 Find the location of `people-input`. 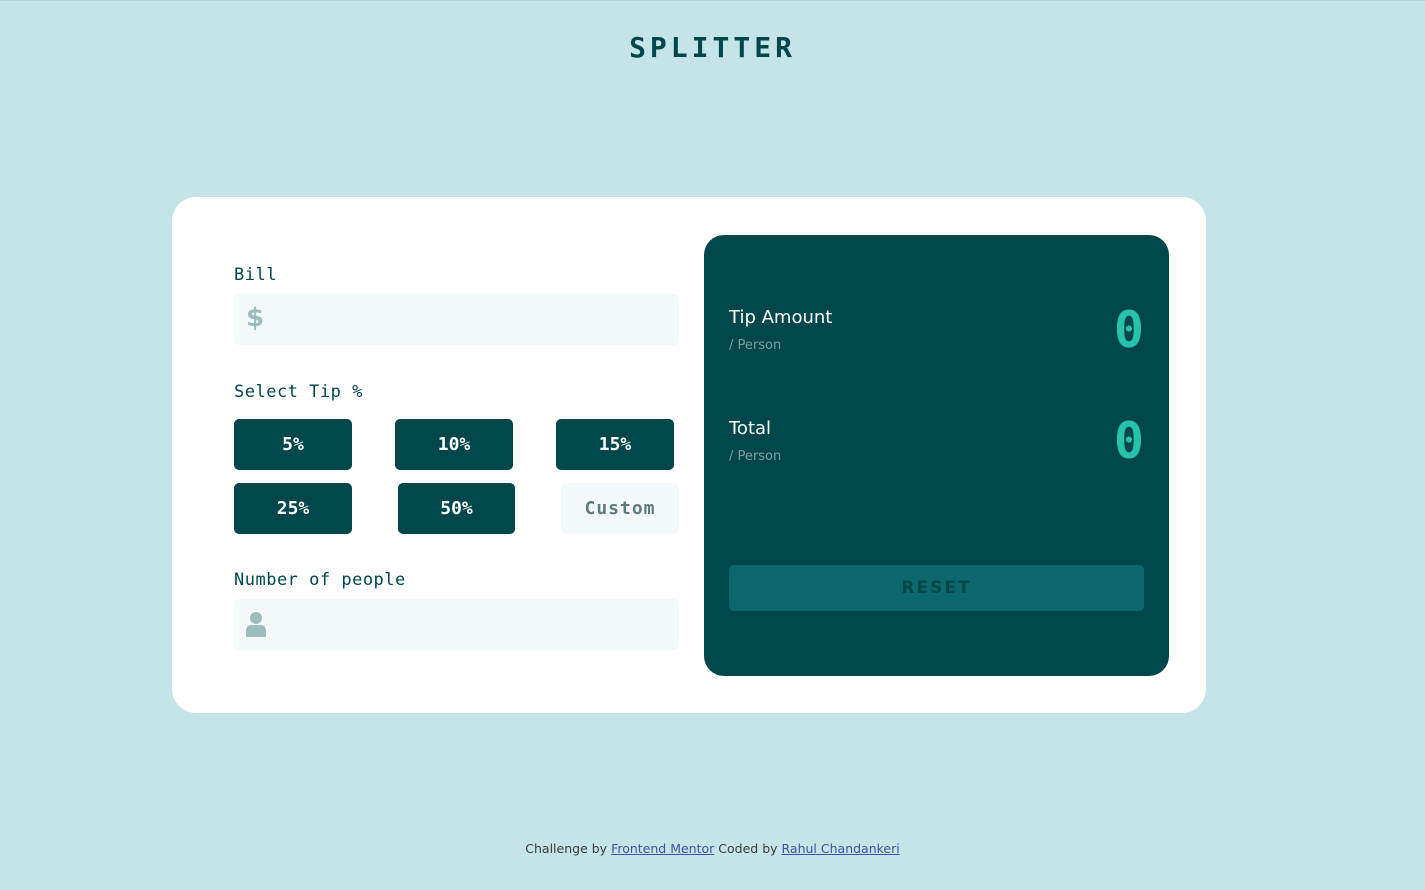

people-input is located at coordinates (456, 624).